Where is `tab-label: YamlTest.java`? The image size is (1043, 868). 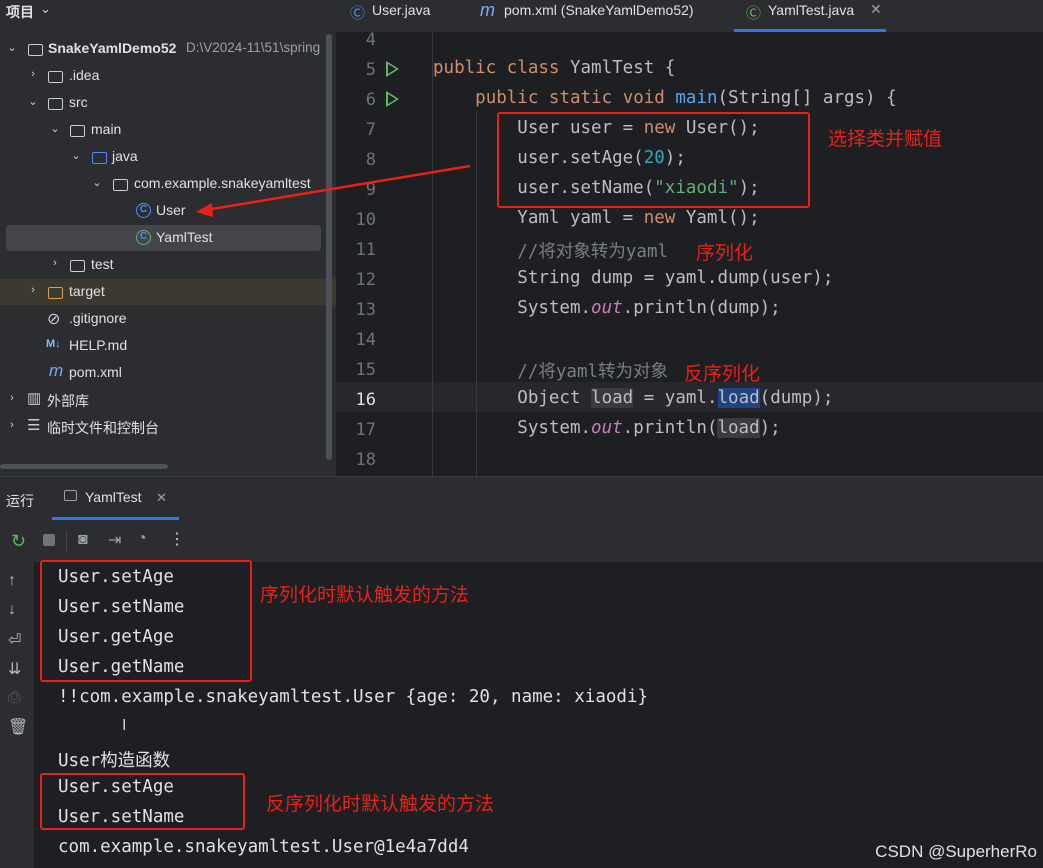 tab-label: YamlTest.java is located at coordinates (811, 10).